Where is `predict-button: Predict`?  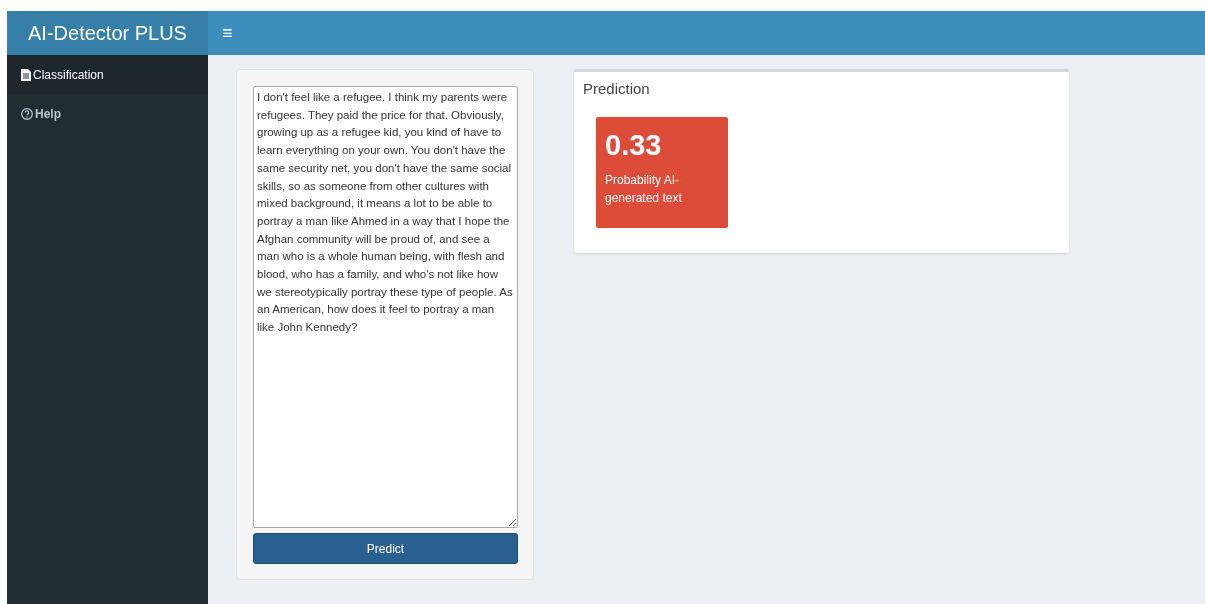
predict-button: Predict is located at coordinates (385, 548).